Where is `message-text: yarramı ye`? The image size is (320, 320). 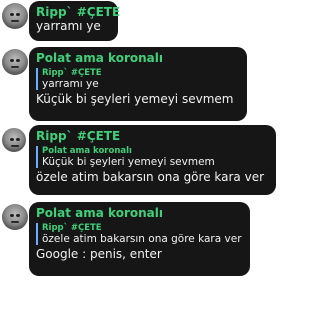
message-text: yarramı ye is located at coordinates (68, 26).